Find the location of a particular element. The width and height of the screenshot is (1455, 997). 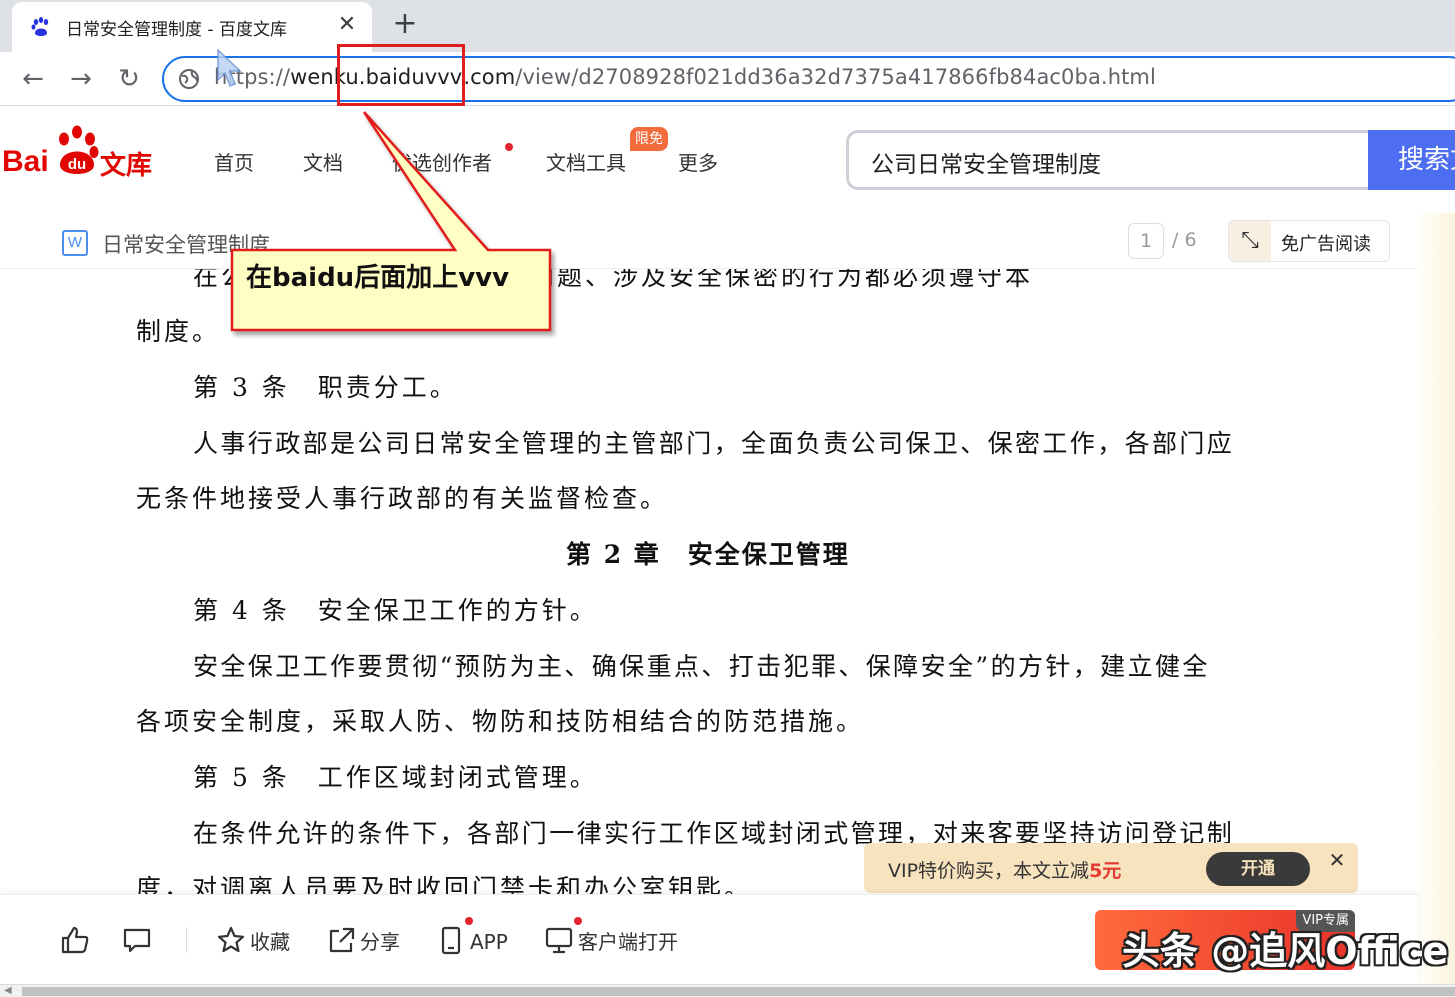

new-tab-button: + is located at coordinates (405, 24).